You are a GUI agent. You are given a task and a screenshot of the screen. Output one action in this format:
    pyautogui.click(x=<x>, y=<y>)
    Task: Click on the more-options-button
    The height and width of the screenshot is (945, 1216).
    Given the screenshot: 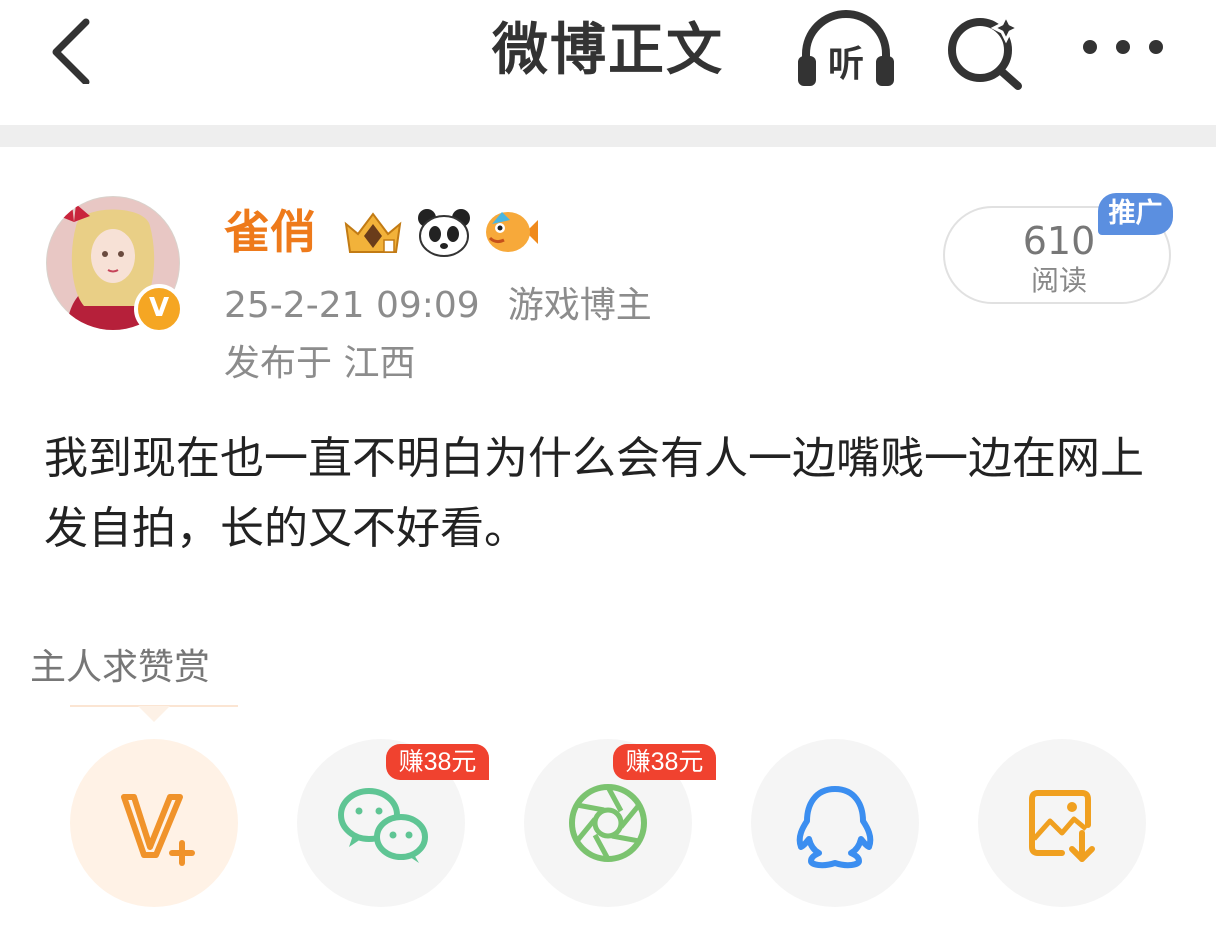 What is the action you would take?
    pyautogui.click(x=1123, y=47)
    